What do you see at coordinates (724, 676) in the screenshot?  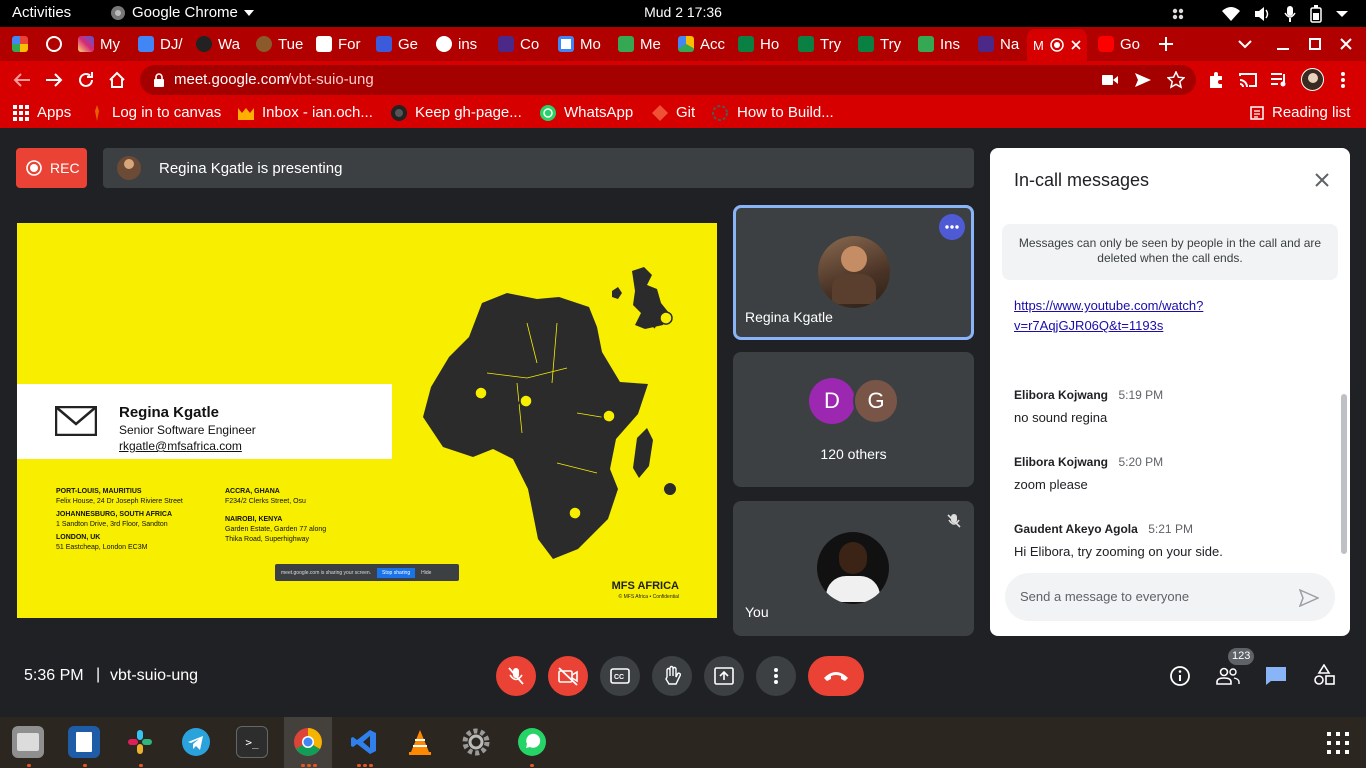 I see `present-now-button` at bounding box center [724, 676].